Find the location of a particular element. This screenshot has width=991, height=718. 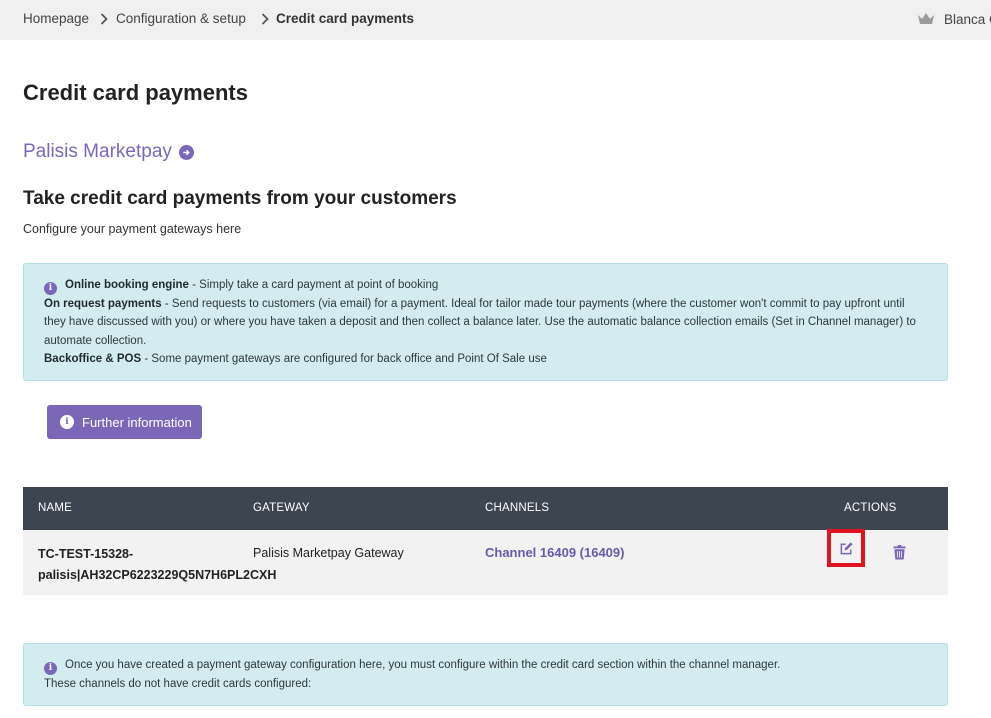

column-header-channels: CHANNELS is located at coordinates (517, 508).